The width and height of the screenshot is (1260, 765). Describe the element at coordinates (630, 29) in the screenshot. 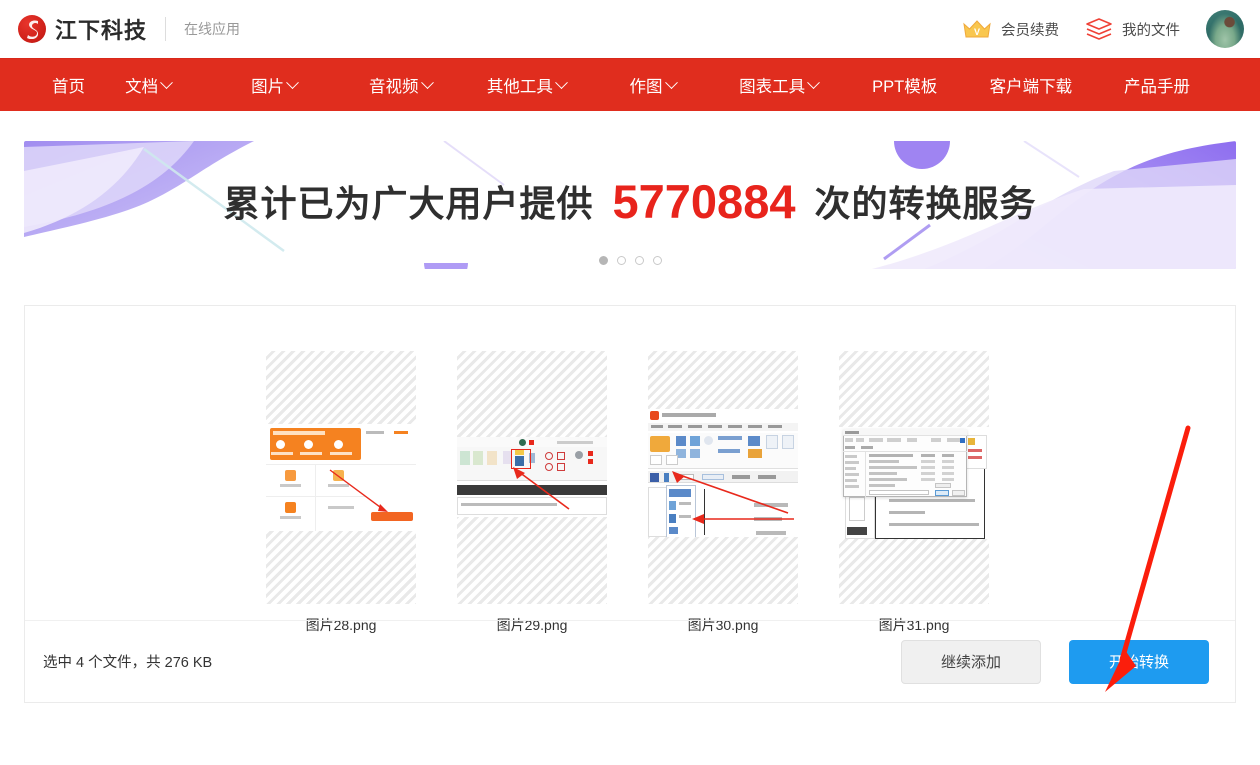

I see `site-header: 江下科技 在线应用 V 会员续费 我的文件` at that location.